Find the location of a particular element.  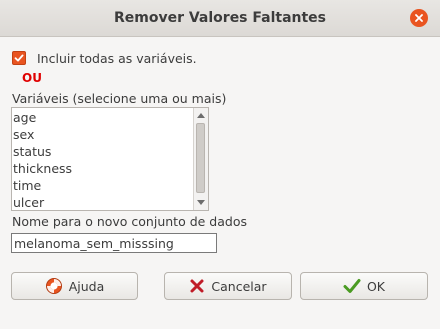

list-item: time is located at coordinates (102, 185).